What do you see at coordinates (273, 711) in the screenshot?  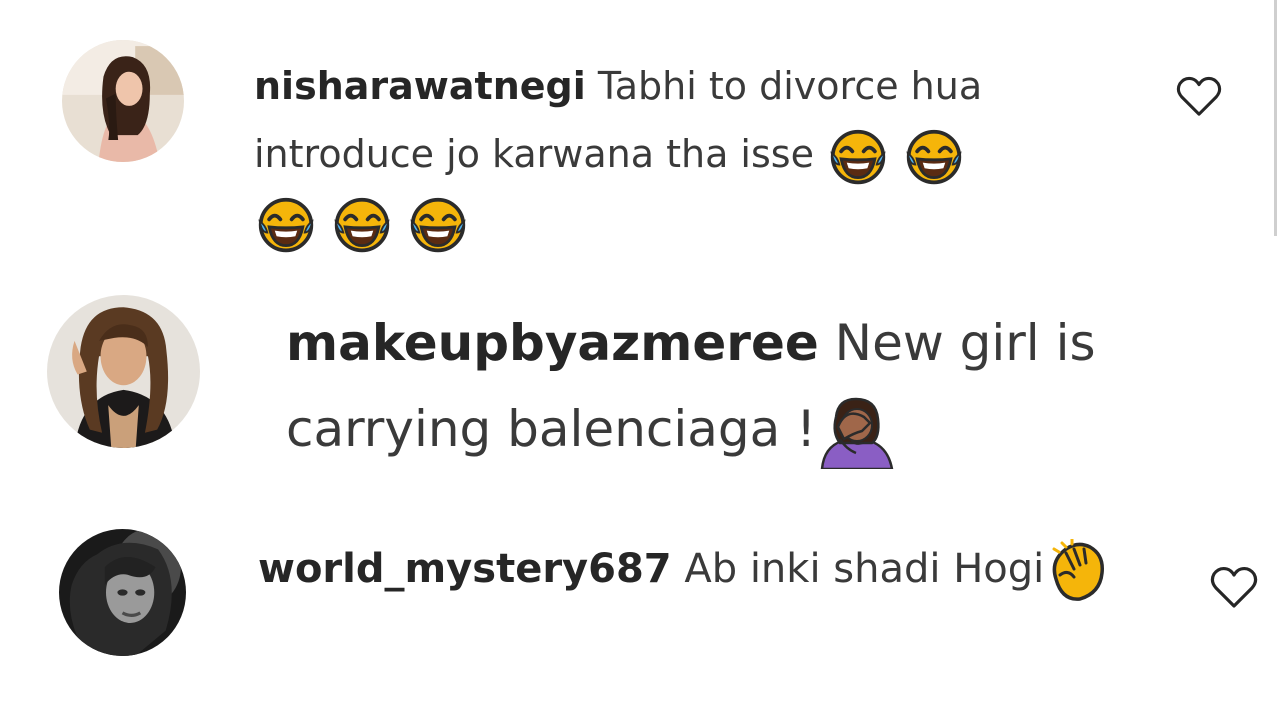 I see `comment-meta-partial` at bounding box center [273, 711].